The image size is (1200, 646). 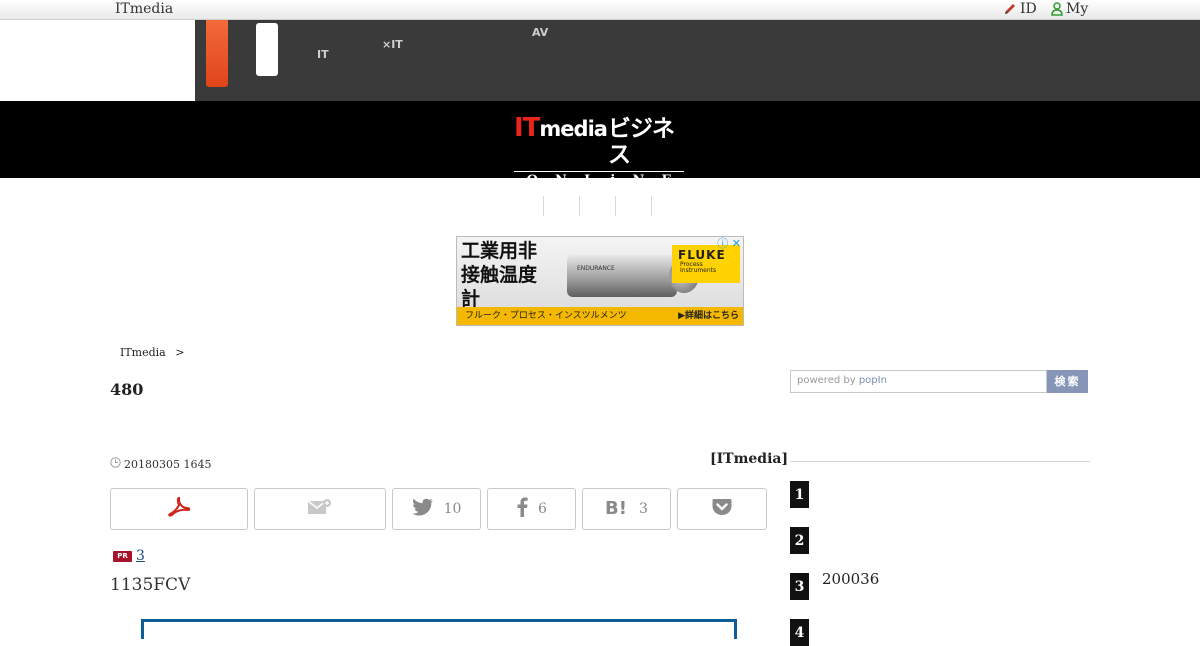 I want to click on ranking-number: 2, so click(x=799, y=540).